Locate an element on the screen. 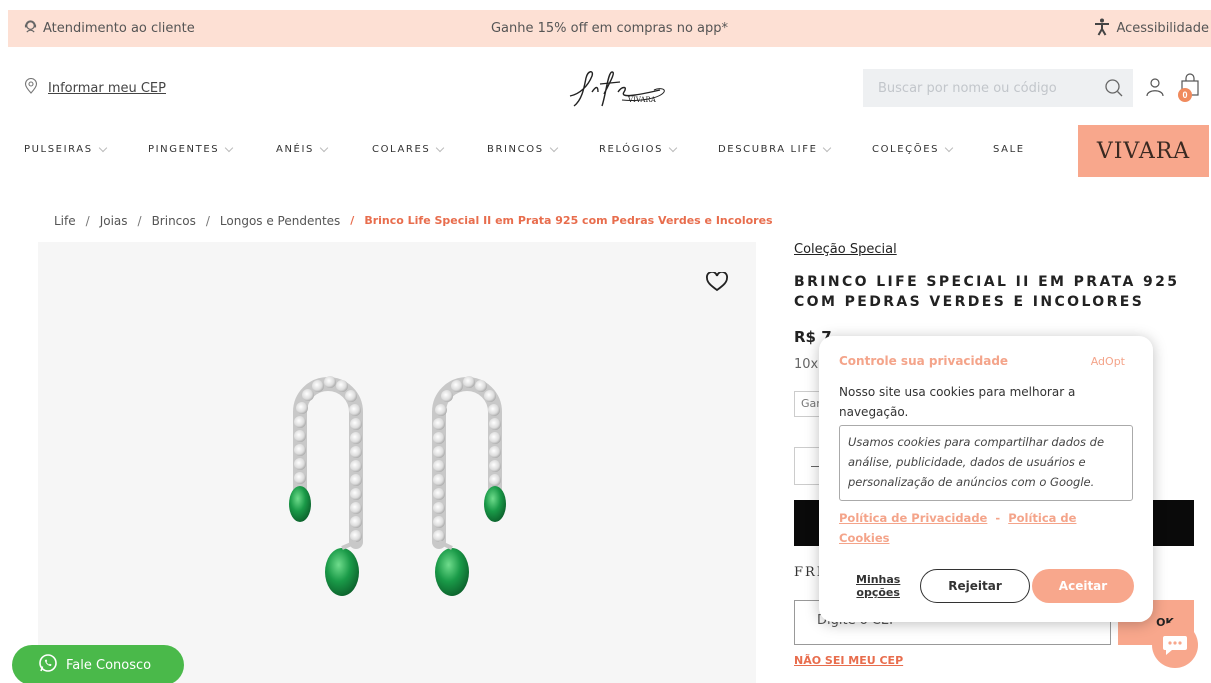  heart-icon is located at coordinates (717, 284).